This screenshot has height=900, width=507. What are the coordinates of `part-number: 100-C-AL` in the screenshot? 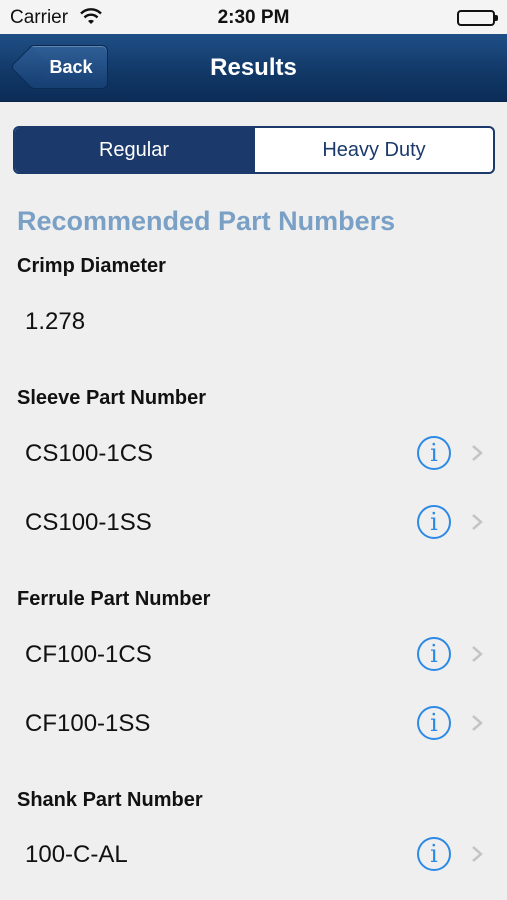 It's located at (76, 854).